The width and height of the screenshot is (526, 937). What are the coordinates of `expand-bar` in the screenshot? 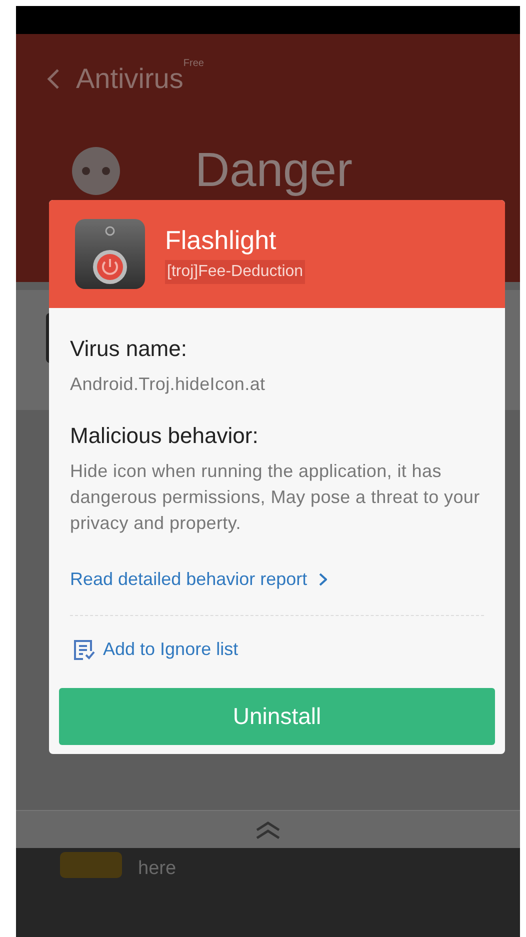 It's located at (268, 829).